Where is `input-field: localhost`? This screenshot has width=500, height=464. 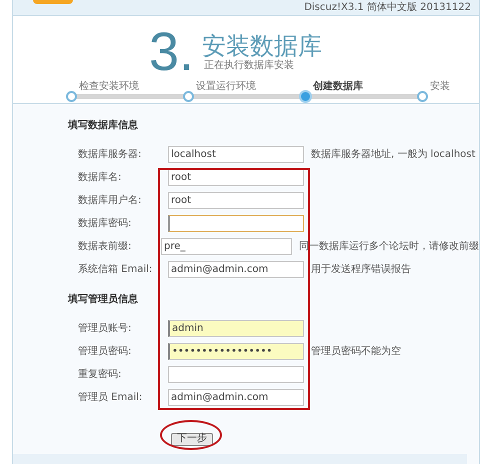
input-field: localhost is located at coordinates (236, 154).